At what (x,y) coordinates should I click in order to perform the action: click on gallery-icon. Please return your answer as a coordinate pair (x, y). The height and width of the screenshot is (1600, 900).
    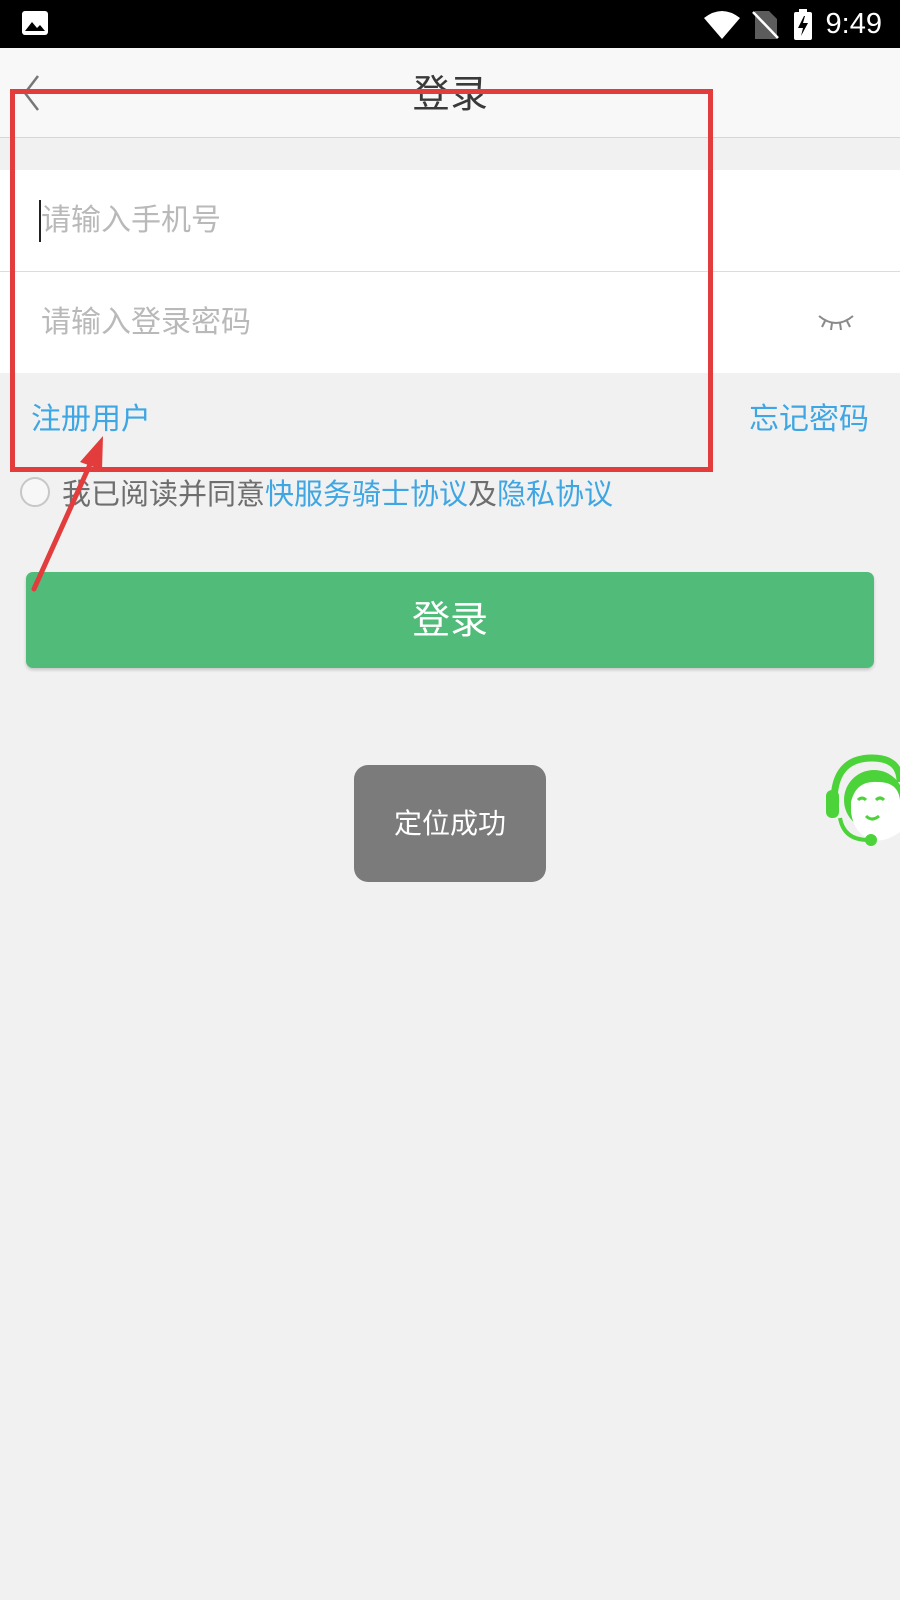
    Looking at the image, I should click on (35, 23).